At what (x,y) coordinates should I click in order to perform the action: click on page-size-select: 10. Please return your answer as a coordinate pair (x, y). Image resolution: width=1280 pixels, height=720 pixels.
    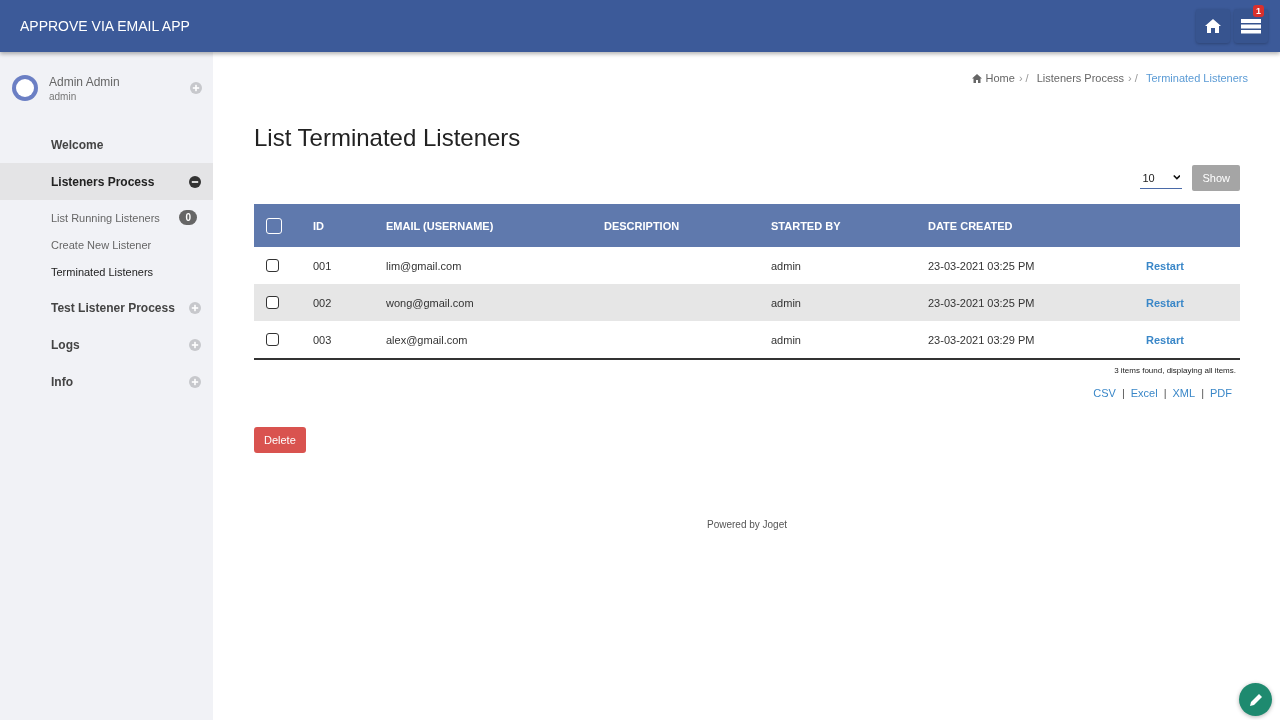
    Looking at the image, I should click on (1161, 178).